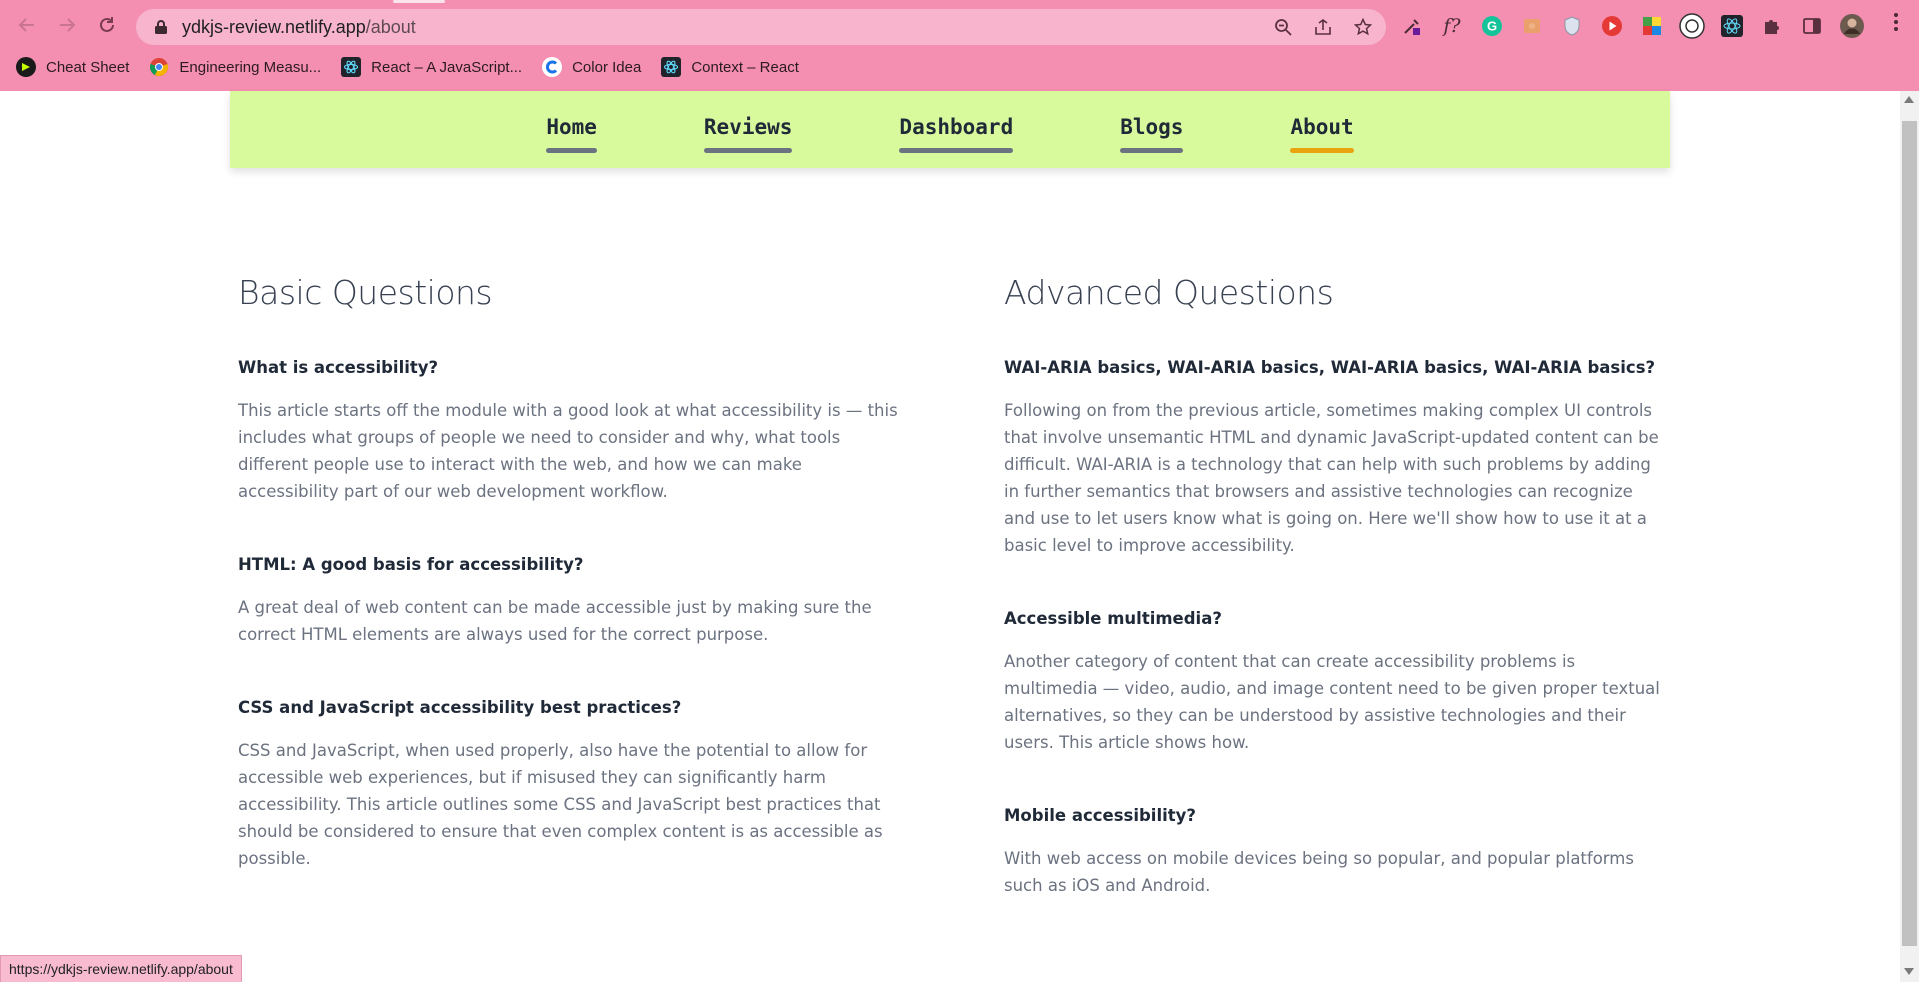  What do you see at coordinates (747, 134) in the screenshot?
I see `nav-link-reviews: Reviews` at bounding box center [747, 134].